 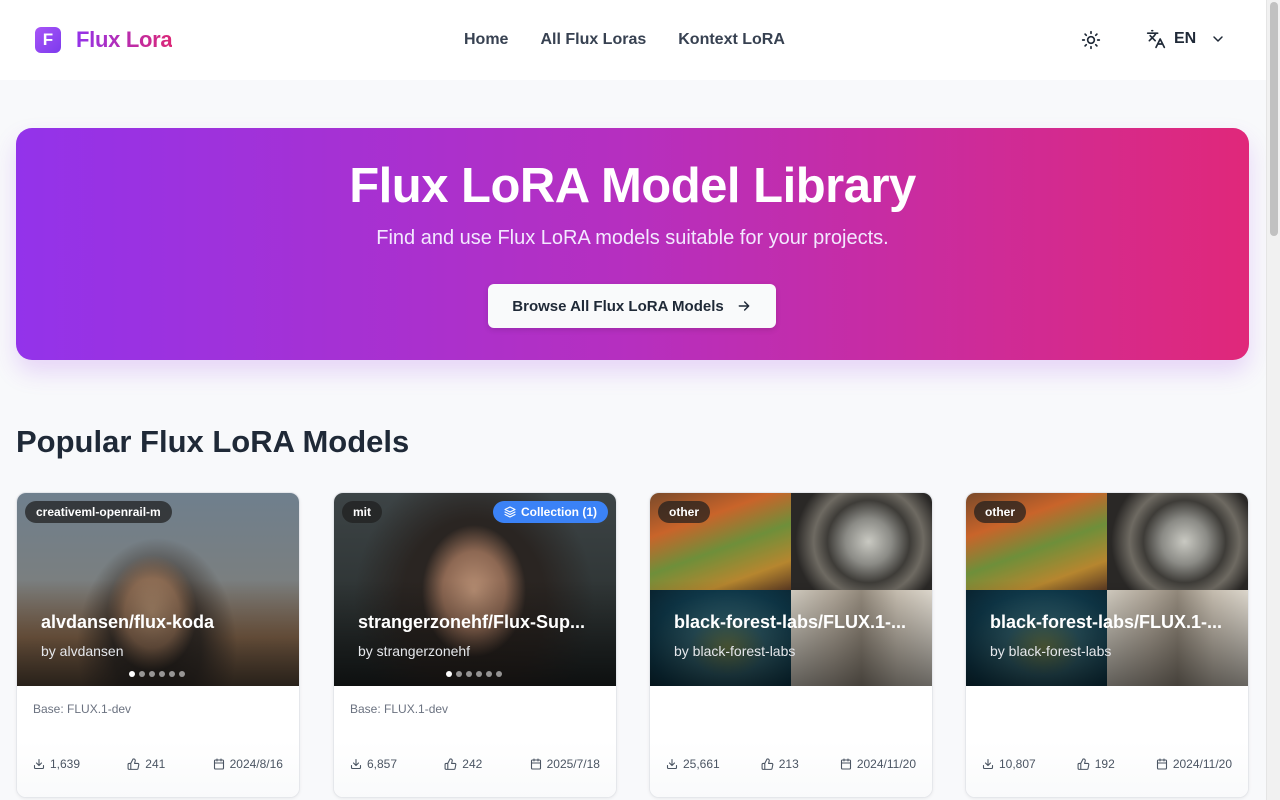 What do you see at coordinates (632, 186) in the screenshot?
I see `hero-title: Flux LoRA Model Library` at bounding box center [632, 186].